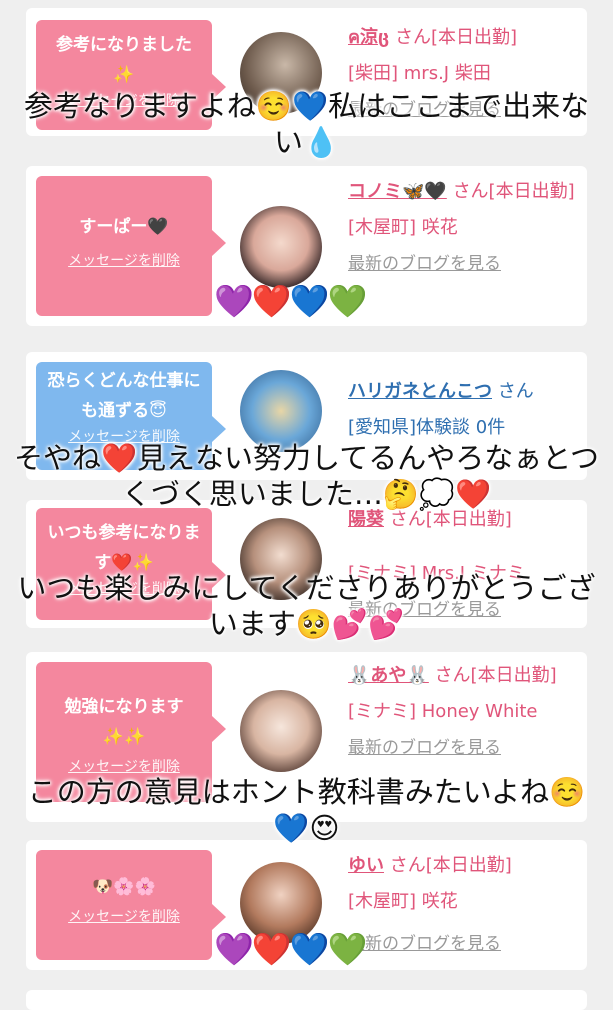  What do you see at coordinates (124, 887) in the screenshot?
I see `message-text: 🐶🌸🌸` at bounding box center [124, 887].